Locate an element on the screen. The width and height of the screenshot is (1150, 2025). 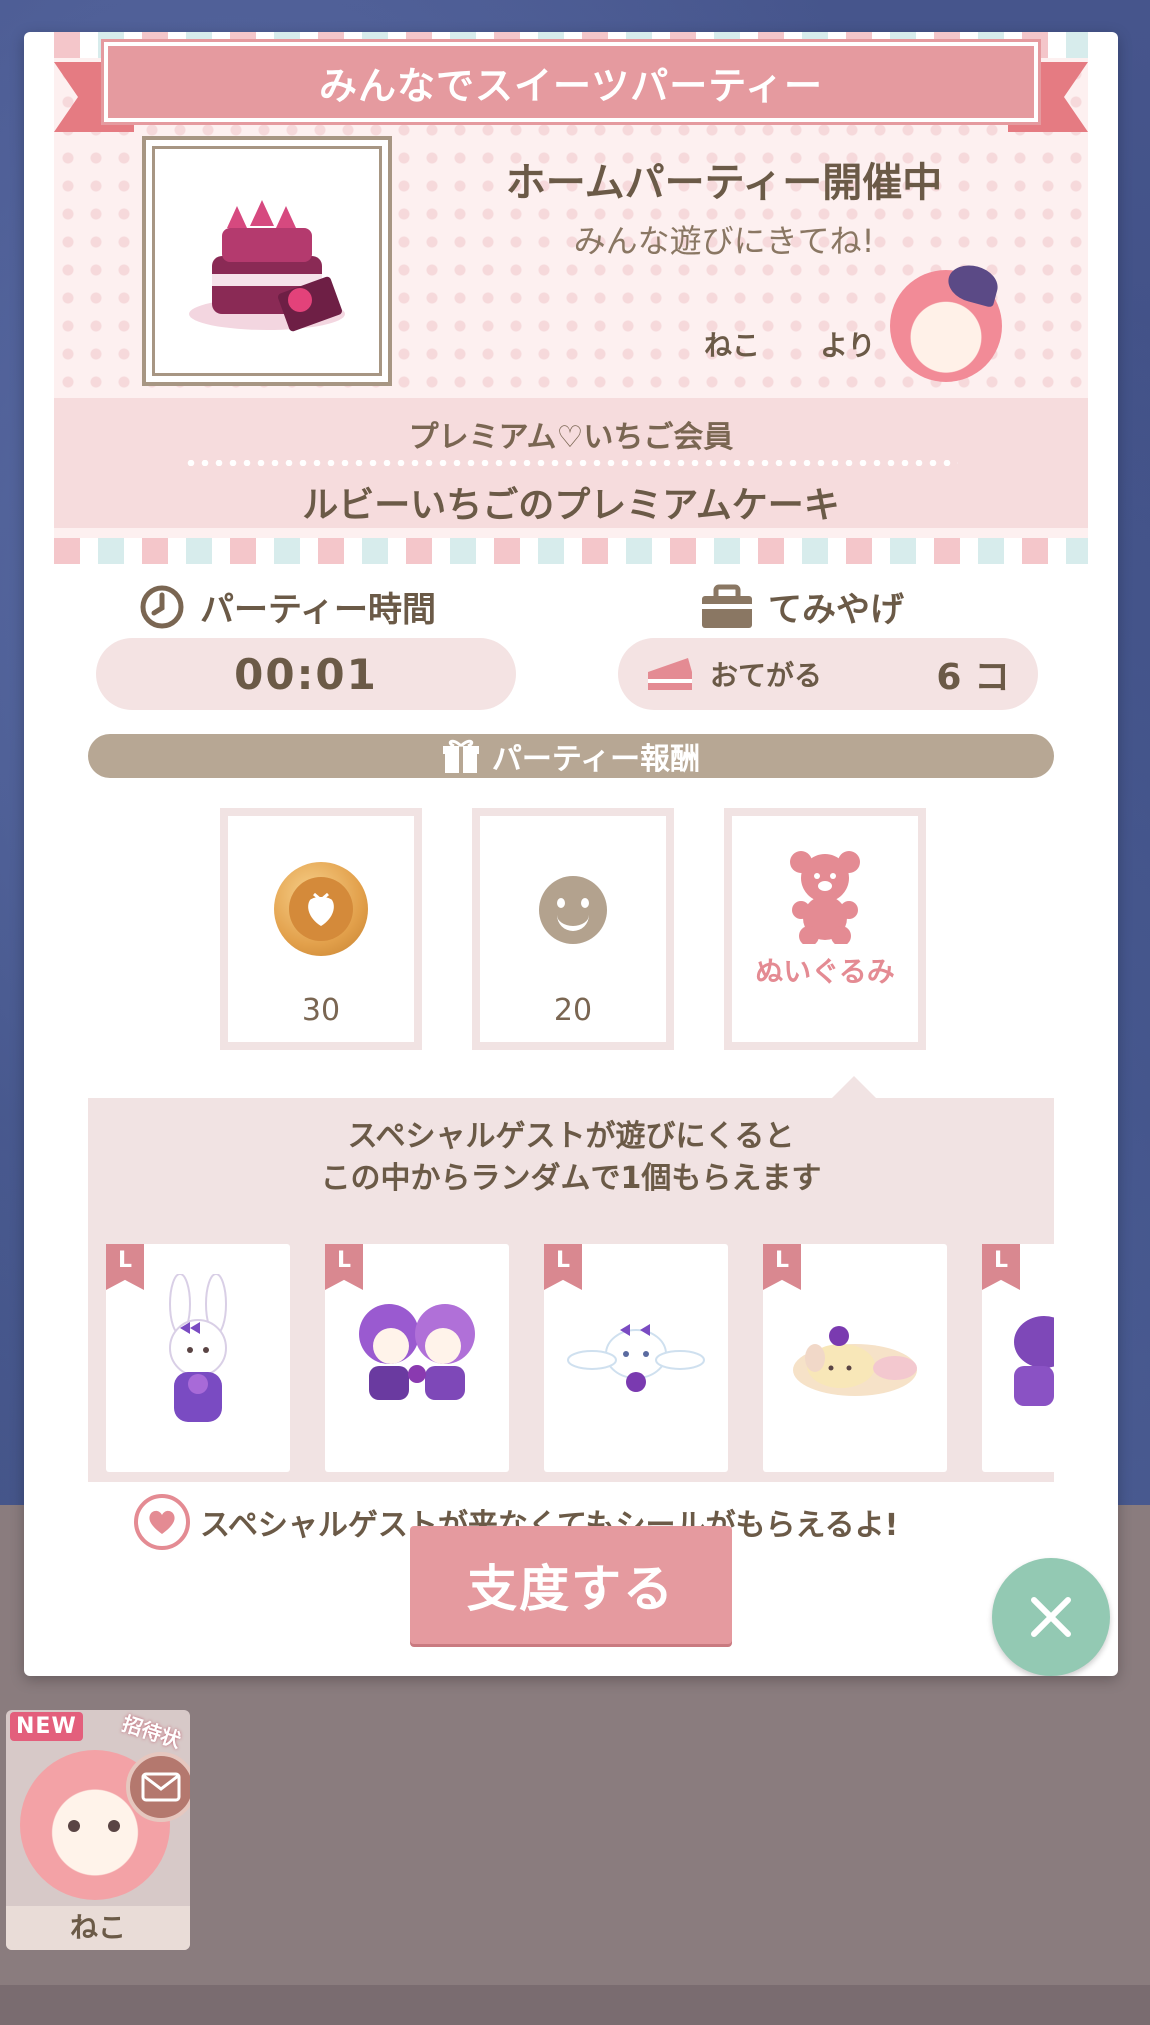
prepare-button: 支度する is located at coordinates (571, 1585).